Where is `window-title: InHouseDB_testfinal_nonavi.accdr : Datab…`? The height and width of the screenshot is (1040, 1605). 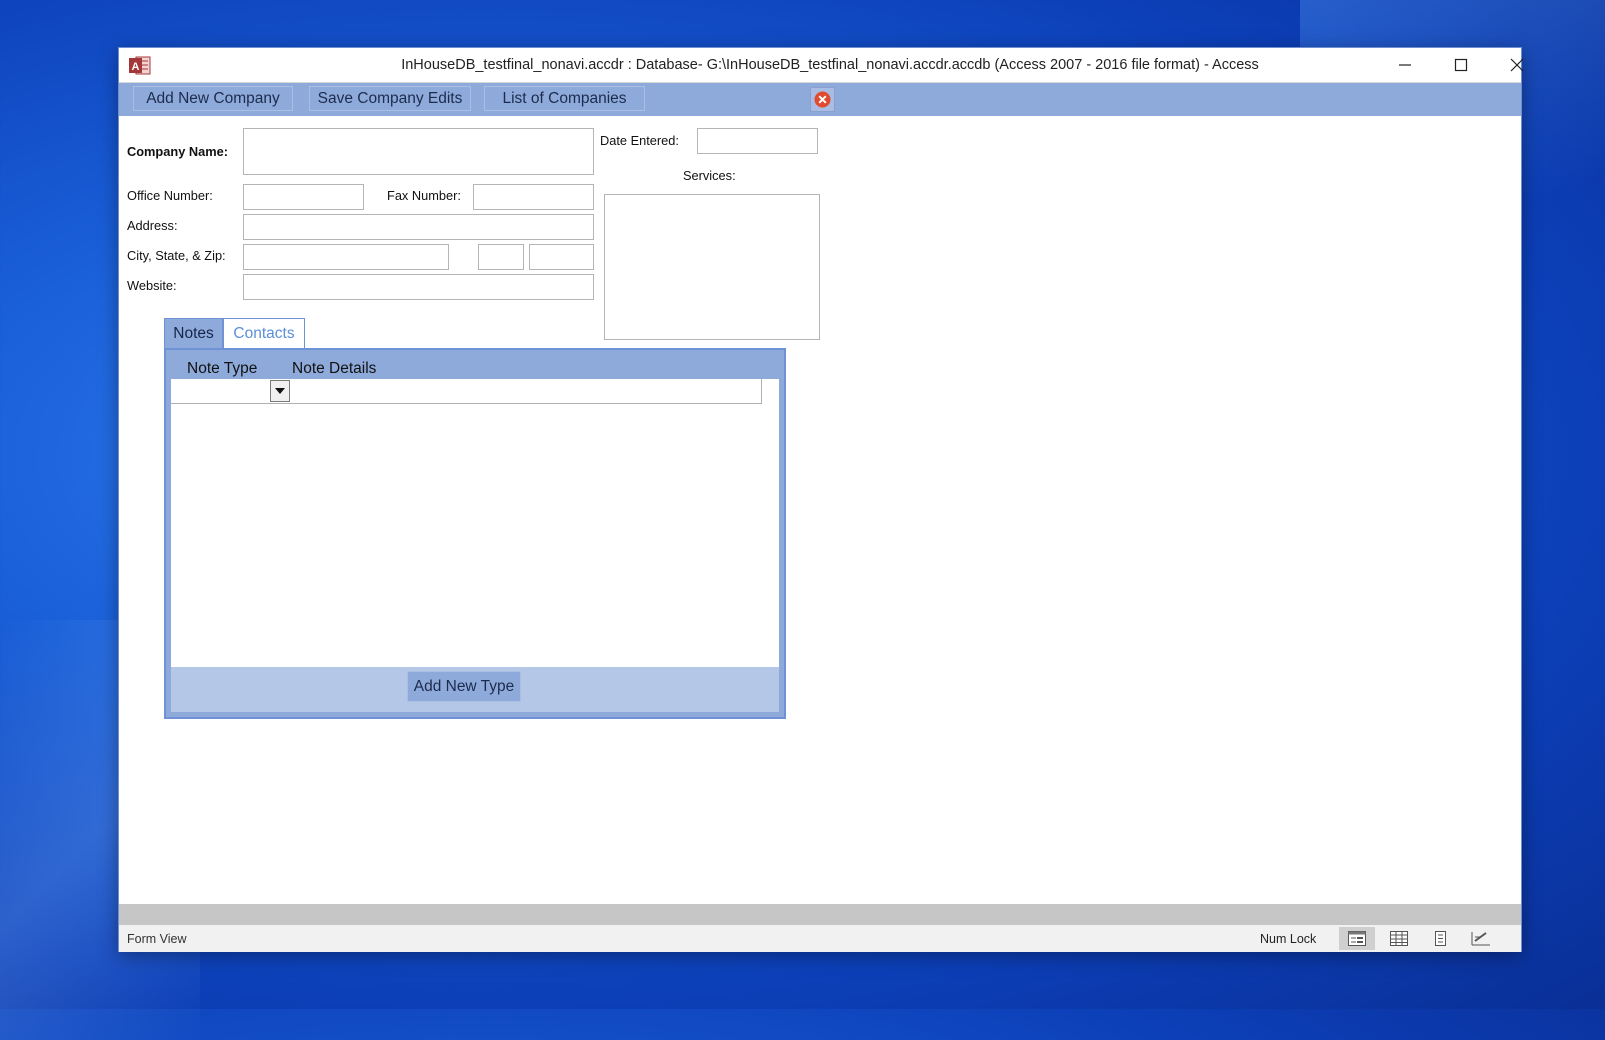 window-title: InHouseDB_testfinal_nonavi.accdr : Datab… is located at coordinates (830, 65).